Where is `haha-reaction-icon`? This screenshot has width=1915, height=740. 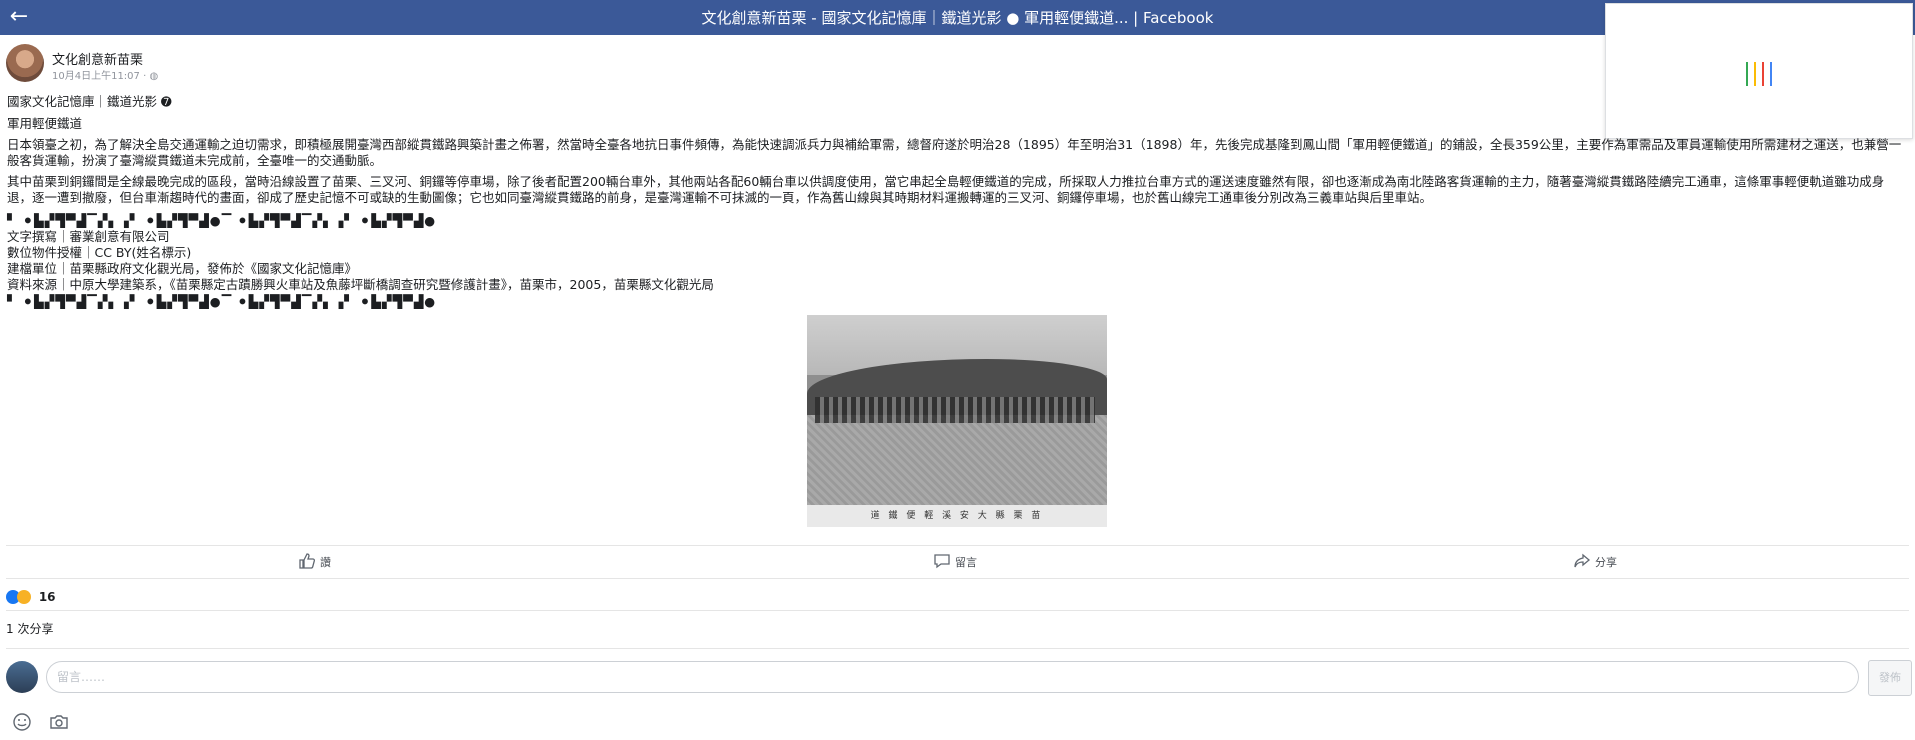 haha-reaction-icon is located at coordinates (24, 597).